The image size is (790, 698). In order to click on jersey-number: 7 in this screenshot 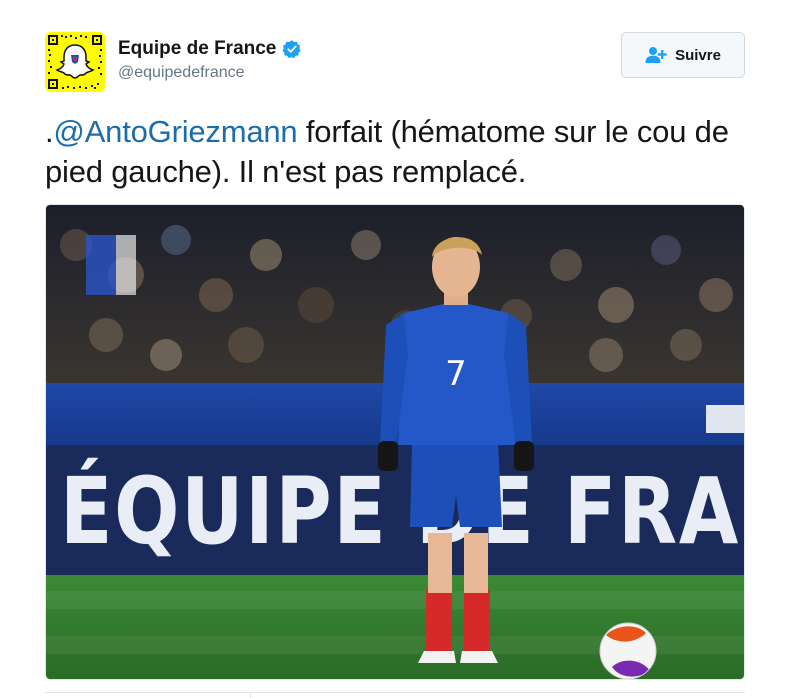, I will do `click(456, 374)`.